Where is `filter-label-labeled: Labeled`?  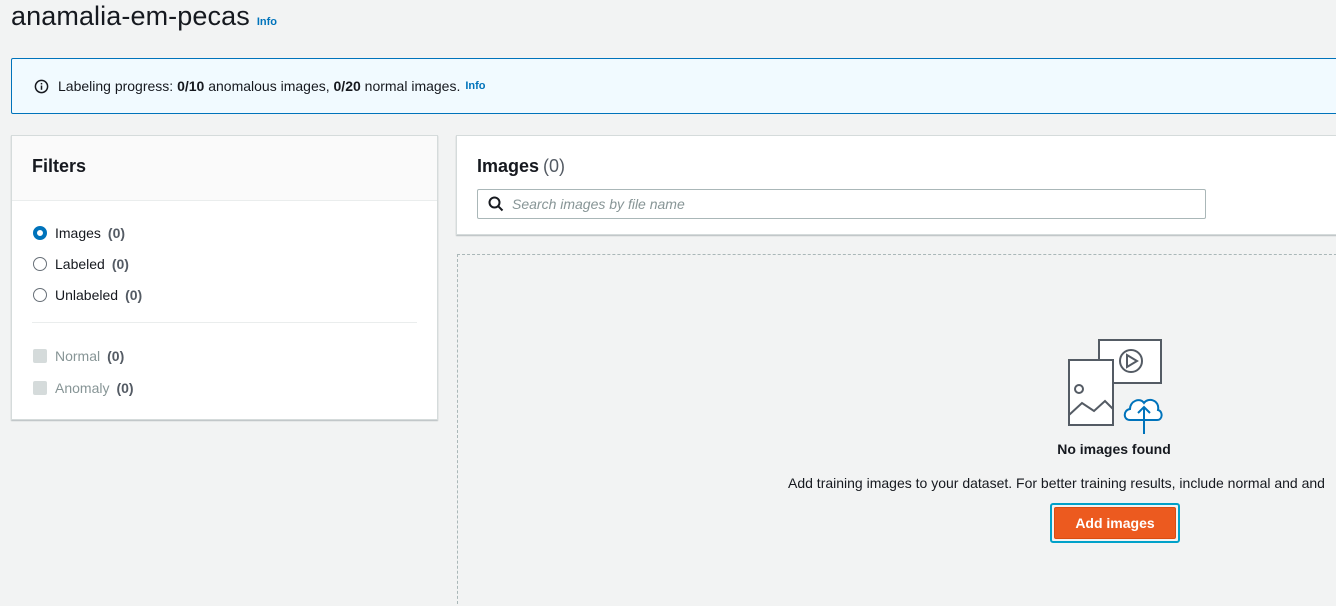
filter-label-labeled: Labeled is located at coordinates (80, 263).